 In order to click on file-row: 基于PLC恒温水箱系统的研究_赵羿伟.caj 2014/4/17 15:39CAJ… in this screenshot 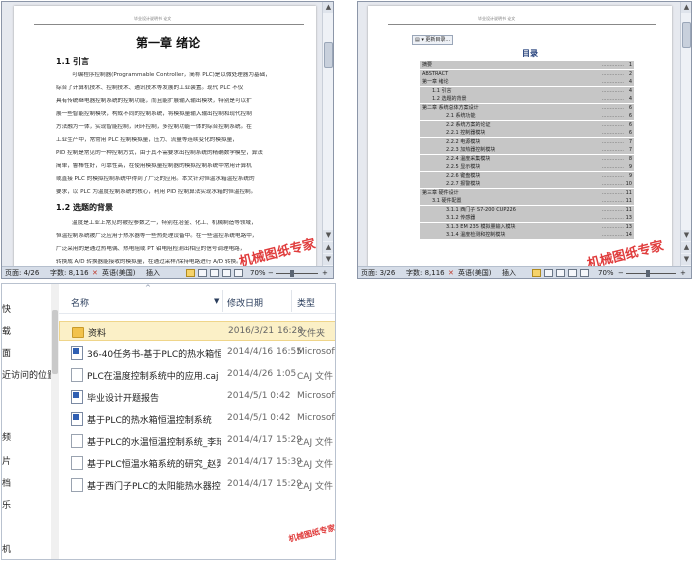, I will do `click(197, 463)`.